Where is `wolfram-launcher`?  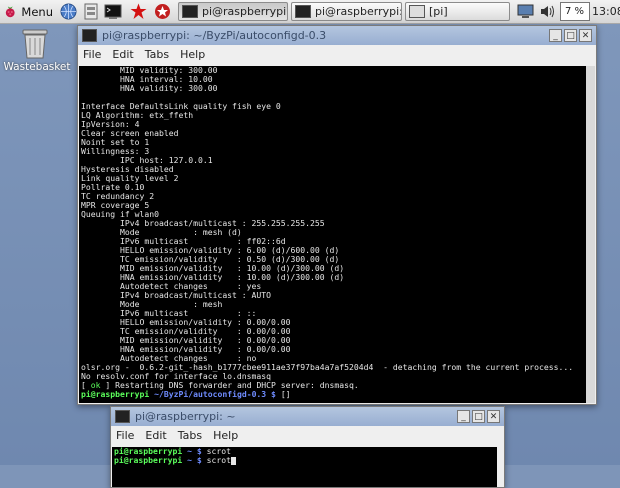
wolfram-launcher is located at coordinates (138, 11).